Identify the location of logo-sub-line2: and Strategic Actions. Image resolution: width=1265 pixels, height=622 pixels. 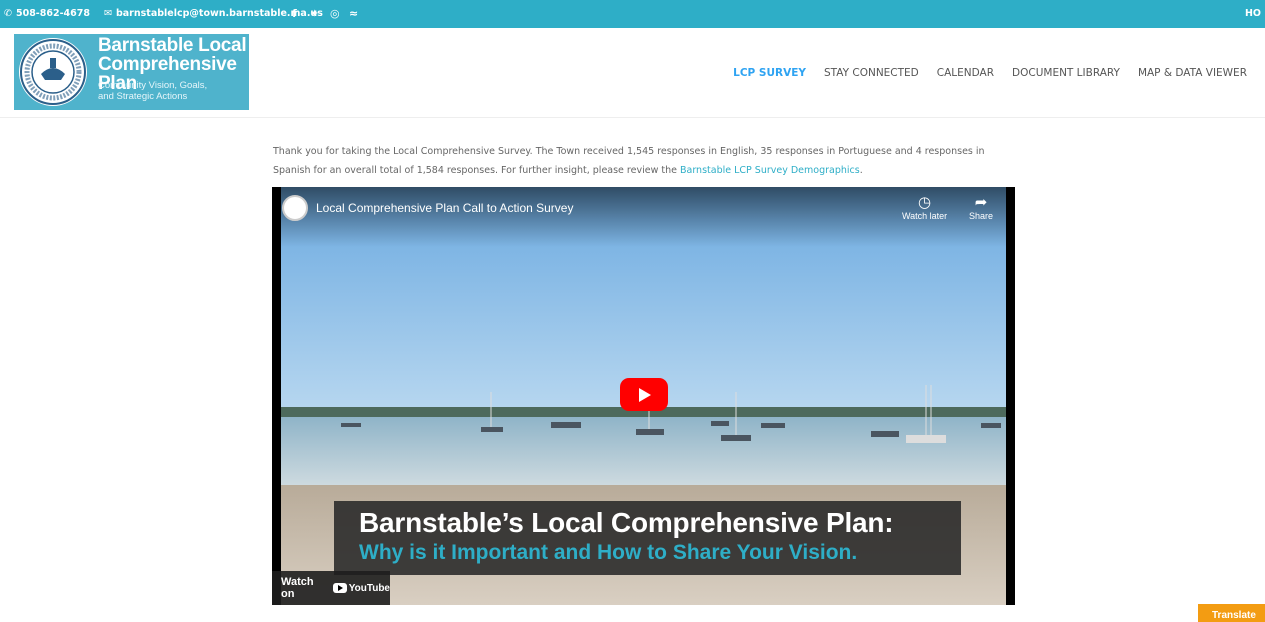
(143, 96).